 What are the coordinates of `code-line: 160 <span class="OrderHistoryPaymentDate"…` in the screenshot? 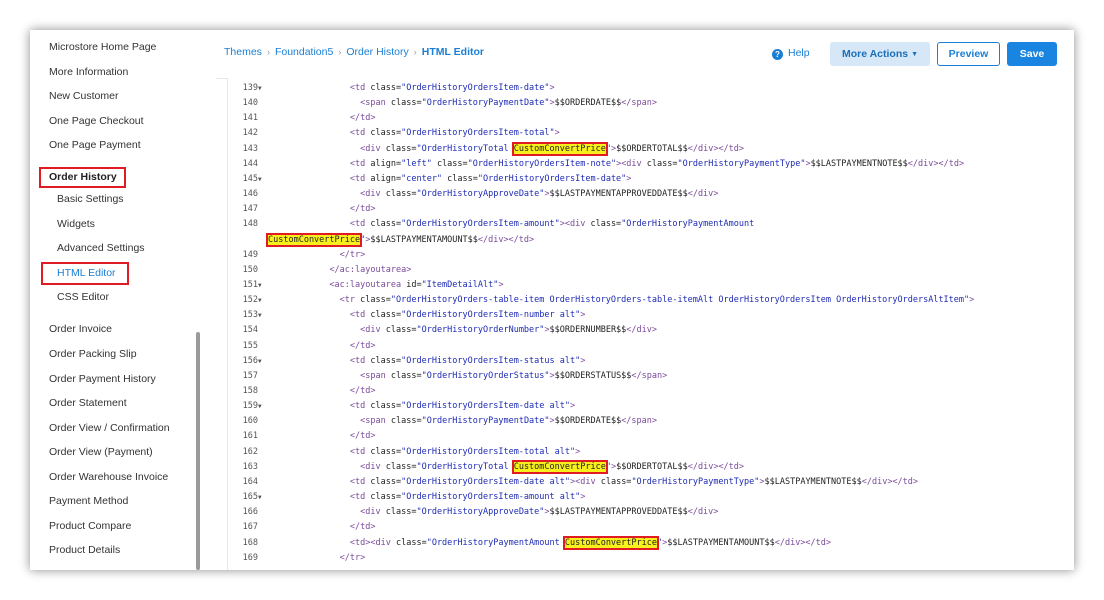 It's located at (651, 421).